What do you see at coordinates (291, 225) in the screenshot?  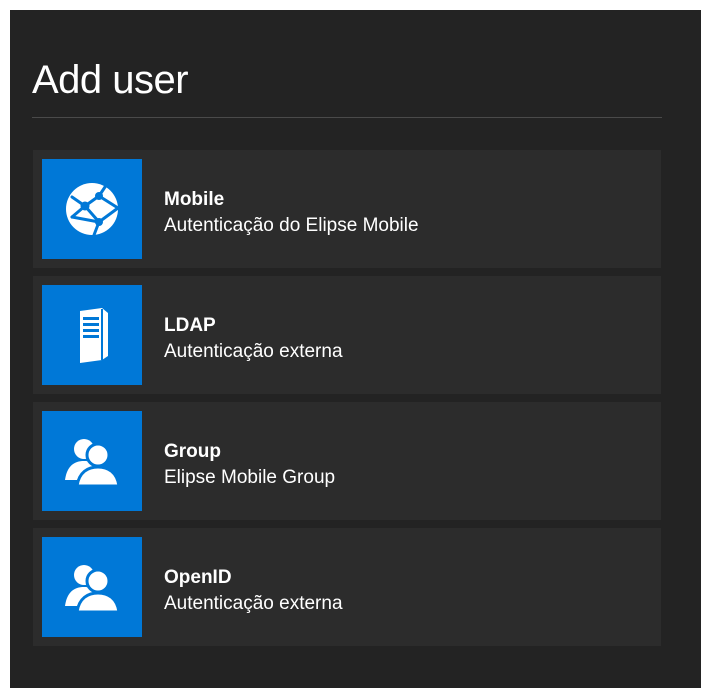 I see `option-description: Autenticação do Elipse Mobile` at bounding box center [291, 225].